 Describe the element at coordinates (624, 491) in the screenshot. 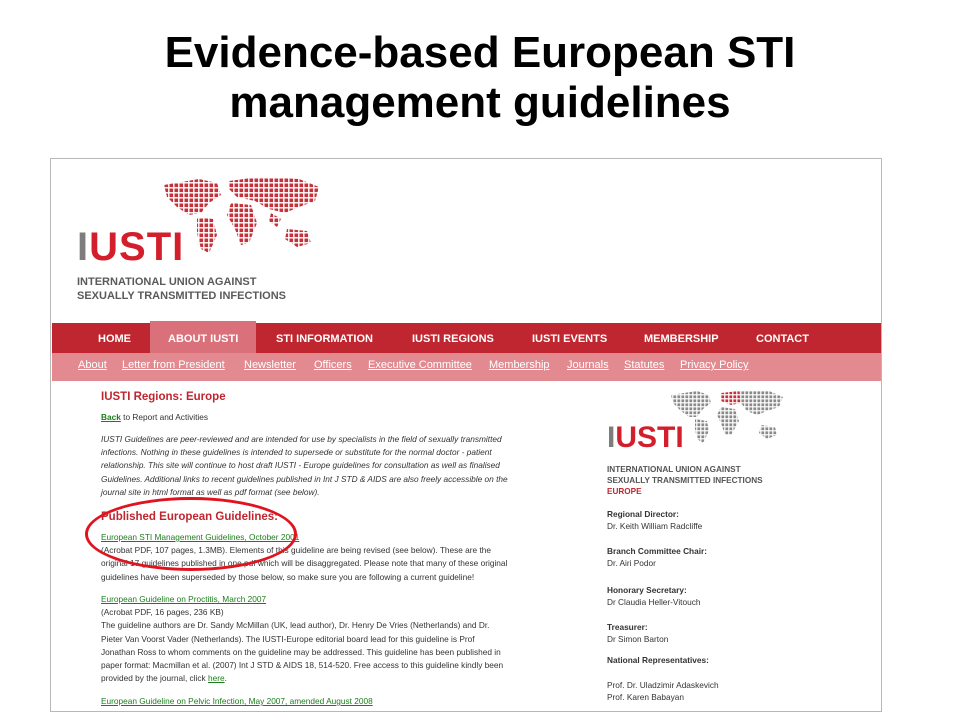

I see `sidebar-region: EUROPE` at that location.